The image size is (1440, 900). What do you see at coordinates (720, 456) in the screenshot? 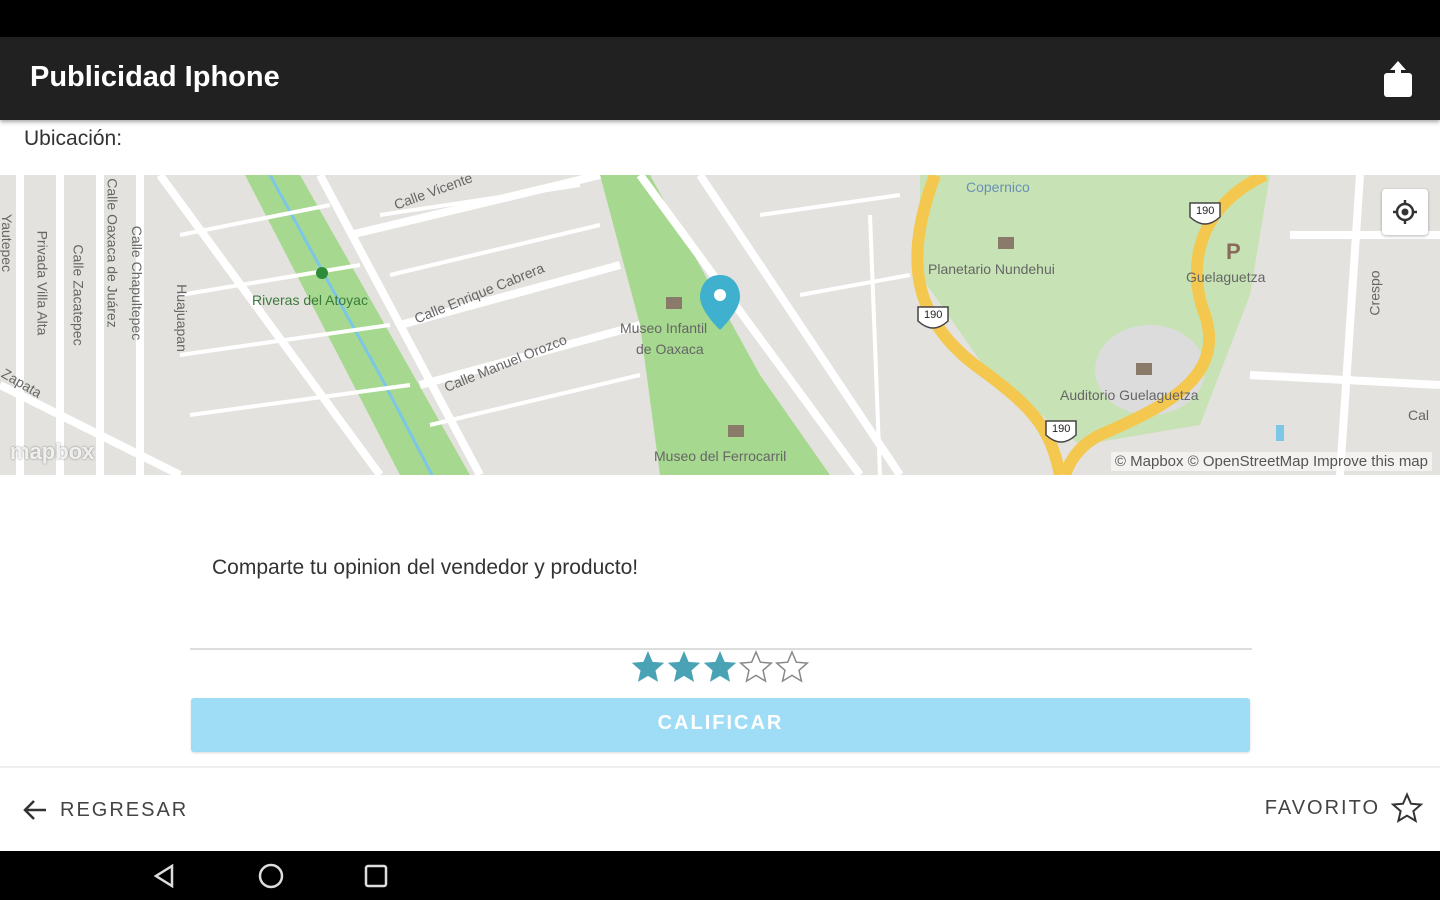
I see `map-label: Museo del Ferrocarril` at bounding box center [720, 456].